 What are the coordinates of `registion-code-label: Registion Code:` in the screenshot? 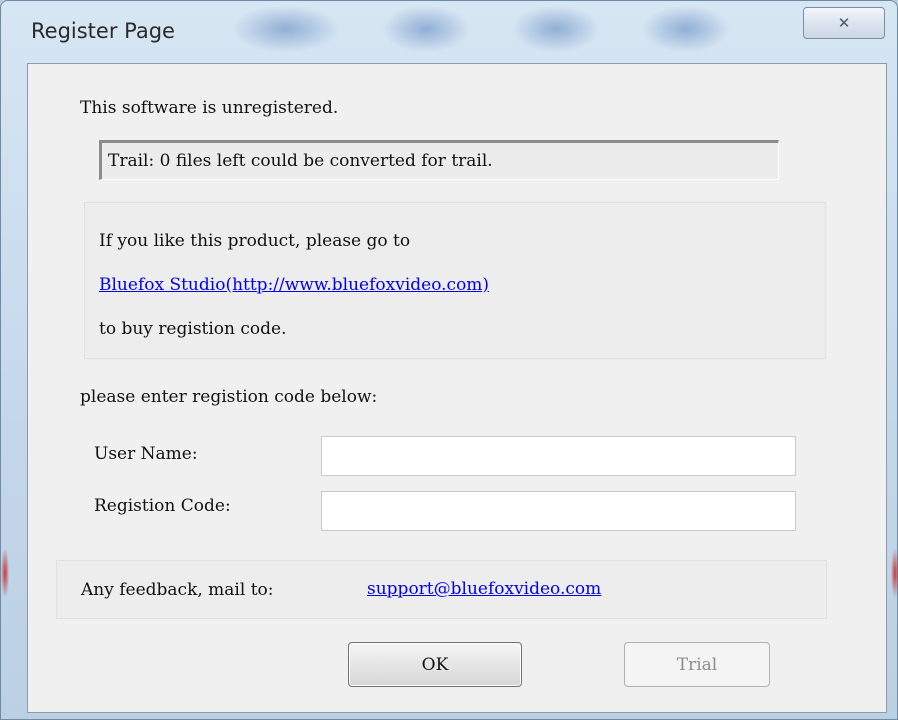 It's located at (162, 506).